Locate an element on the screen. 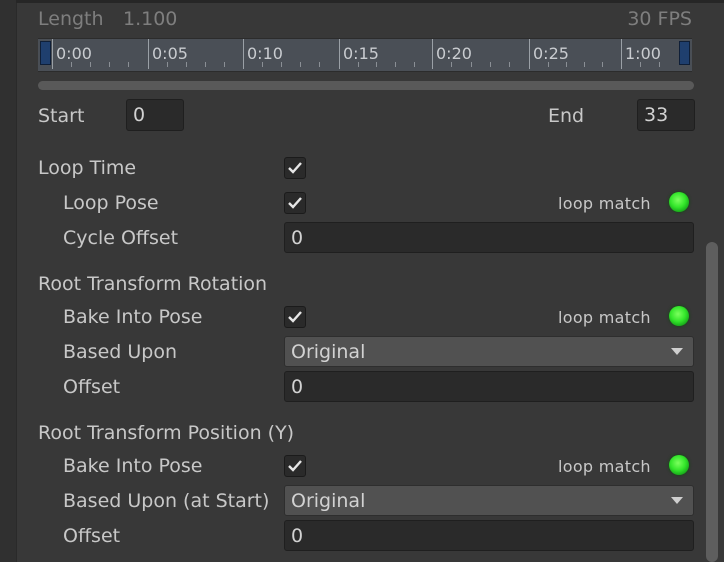 The width and height of the screenshot is (724, 562). timeline-tick-label: 0:20 is located at coordinates (454, 53).